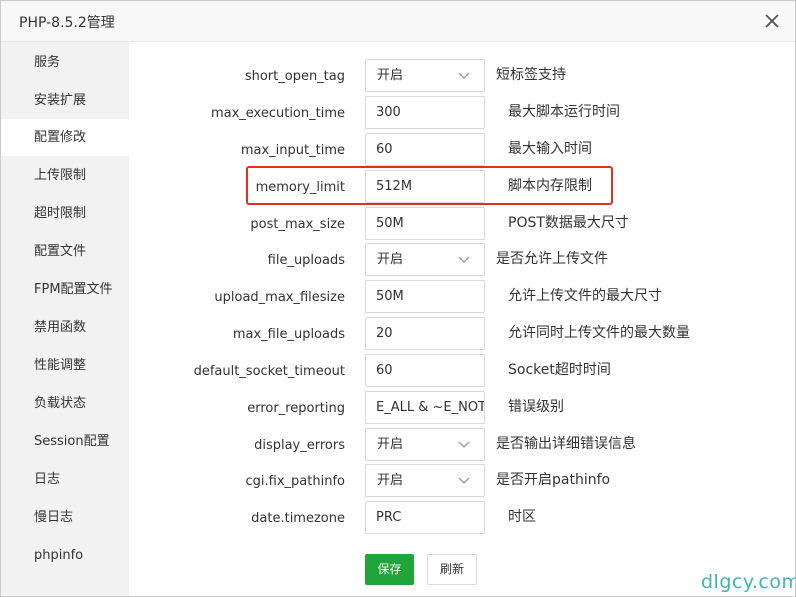  I want to click on setting-row: max_input_time 最大输入时间, so click(462, 151).